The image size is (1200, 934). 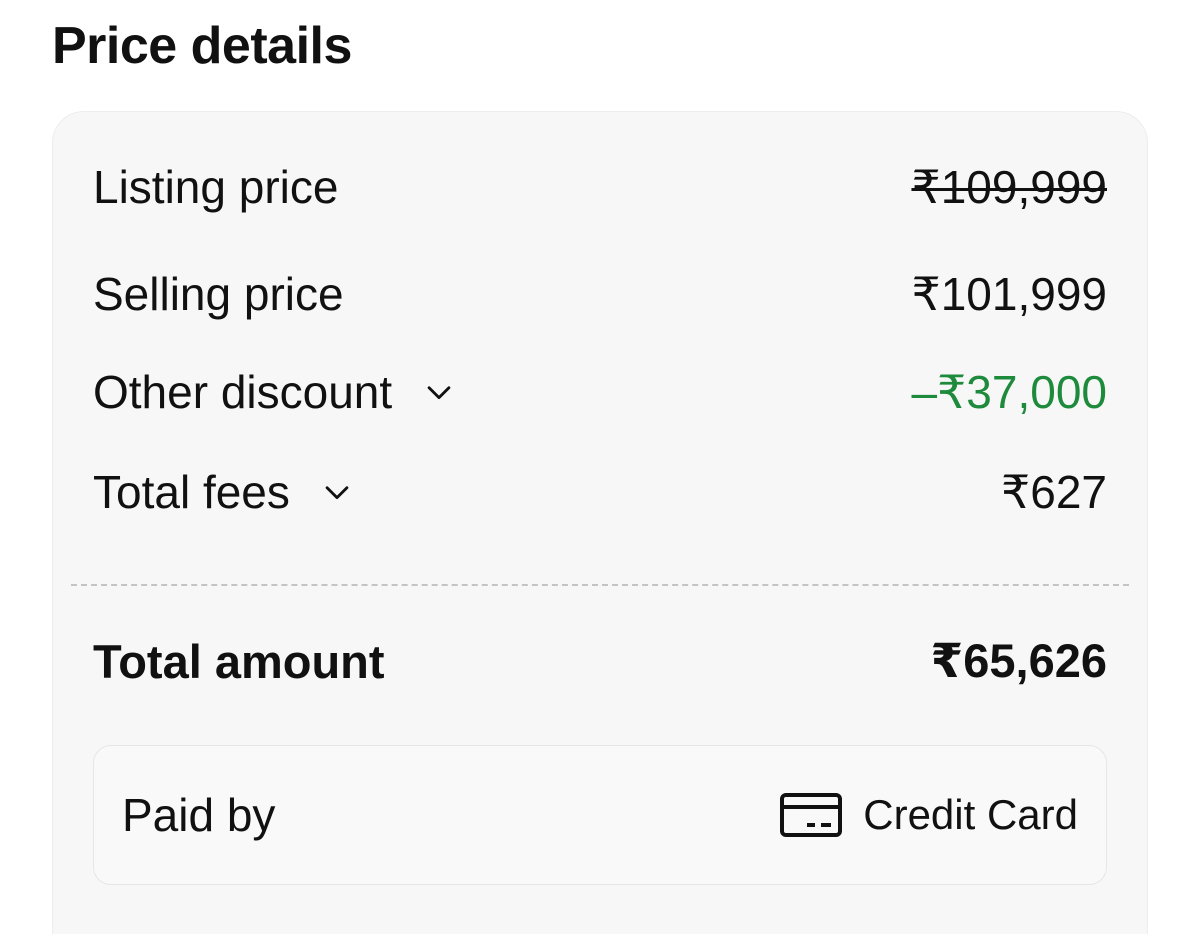 I want to click on total-fees-value: ₹627, so click(x=1053, y=492).